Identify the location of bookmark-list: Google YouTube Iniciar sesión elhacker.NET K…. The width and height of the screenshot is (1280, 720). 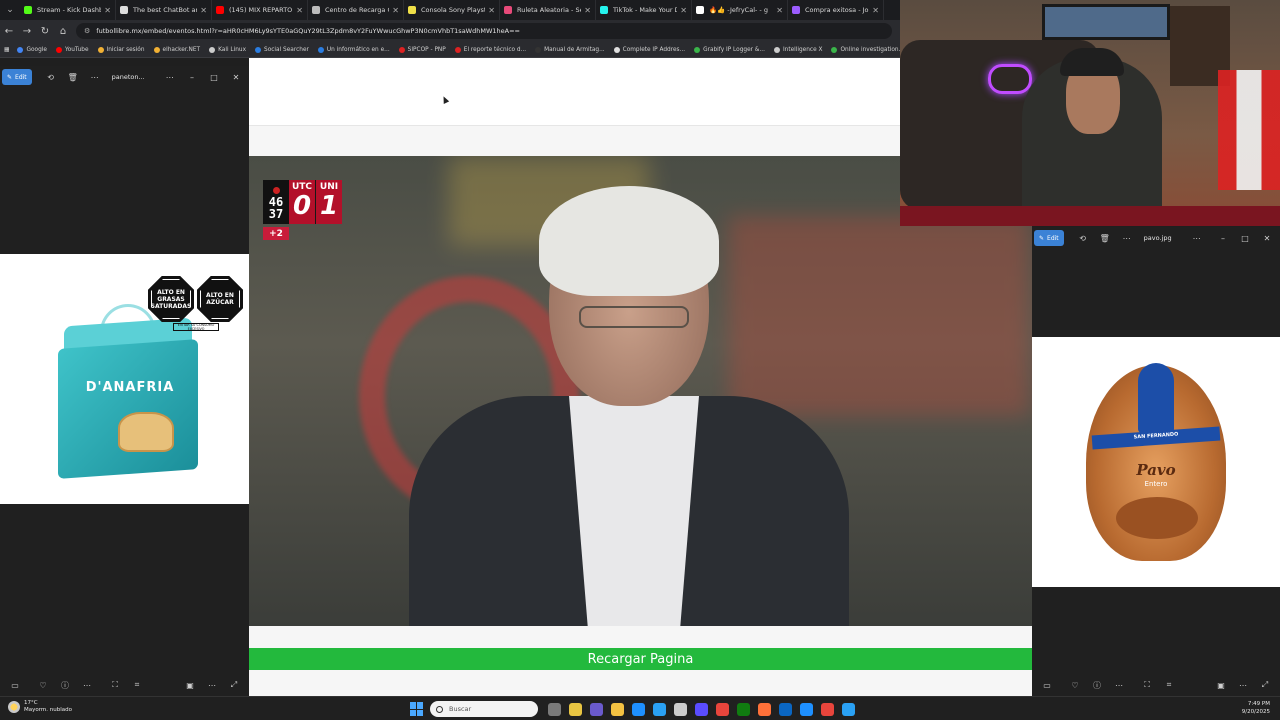
(458, 49).